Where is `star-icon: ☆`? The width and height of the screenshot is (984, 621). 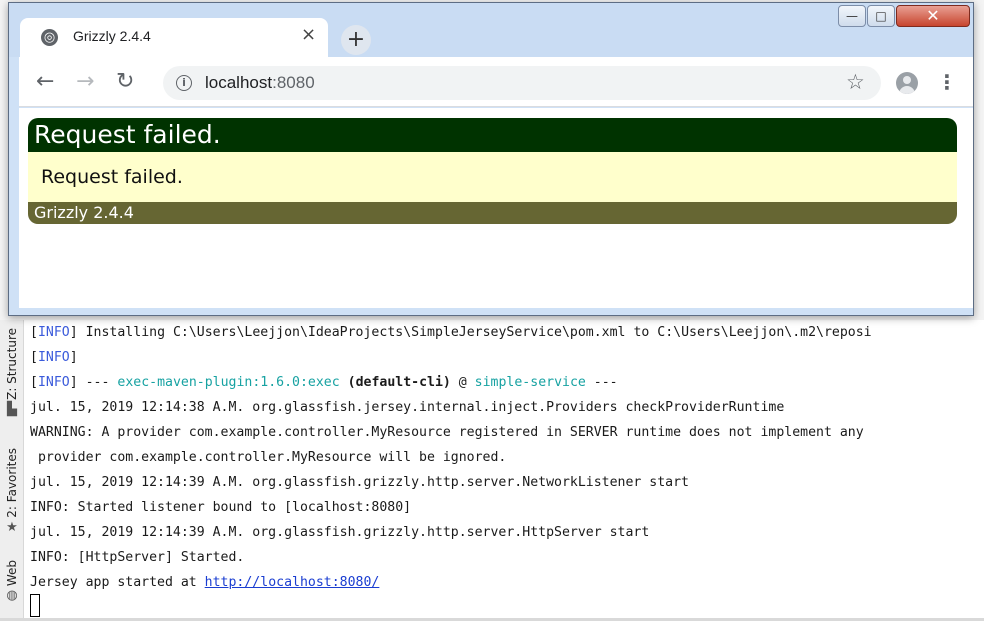 star-icon: ☆ is located at coordinates (855, 82).